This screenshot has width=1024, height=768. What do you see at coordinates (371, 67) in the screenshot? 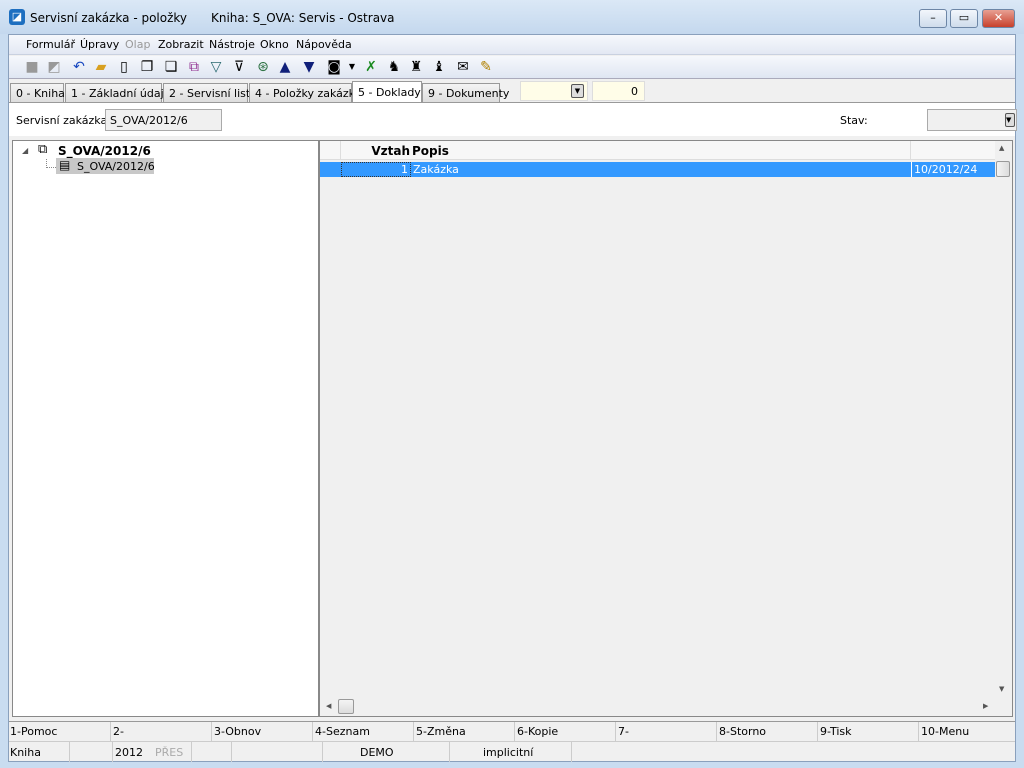
I see `excel-icon: ✗` at bounding box center [371, 67].